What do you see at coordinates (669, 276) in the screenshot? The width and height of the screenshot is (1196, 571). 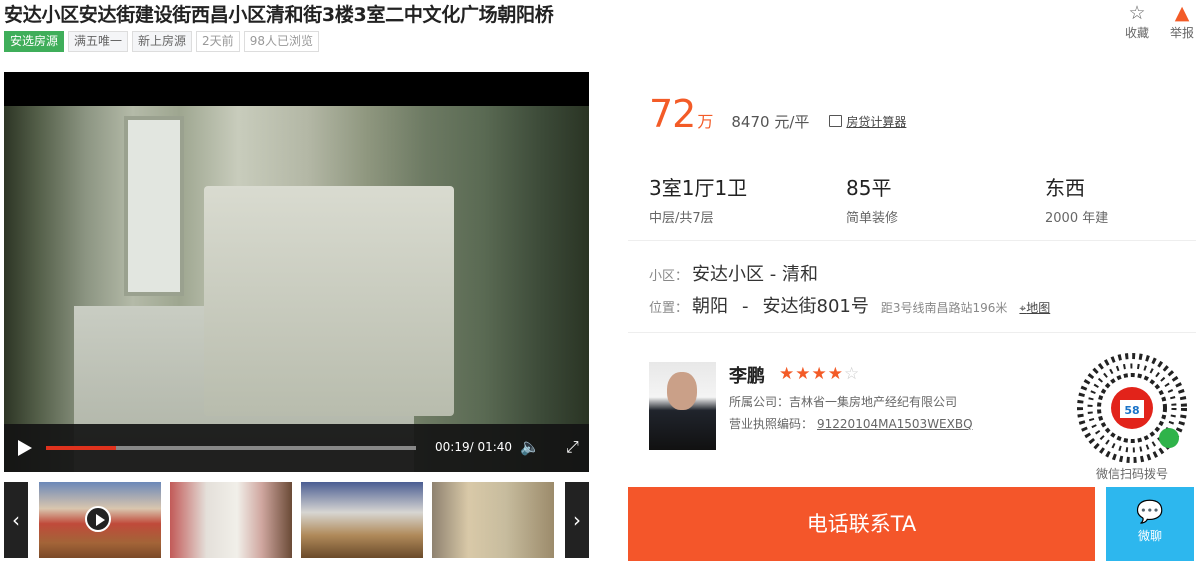 I see `community-label: 小区：` at bounding box center [669, 276].